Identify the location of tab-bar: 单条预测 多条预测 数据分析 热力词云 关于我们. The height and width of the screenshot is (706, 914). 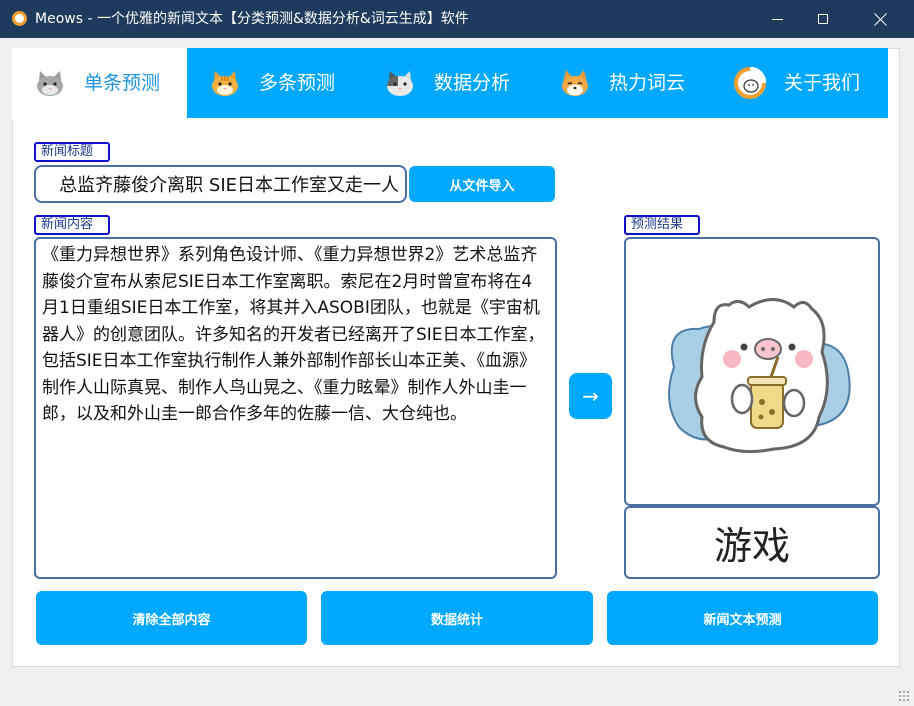
(450, 84).